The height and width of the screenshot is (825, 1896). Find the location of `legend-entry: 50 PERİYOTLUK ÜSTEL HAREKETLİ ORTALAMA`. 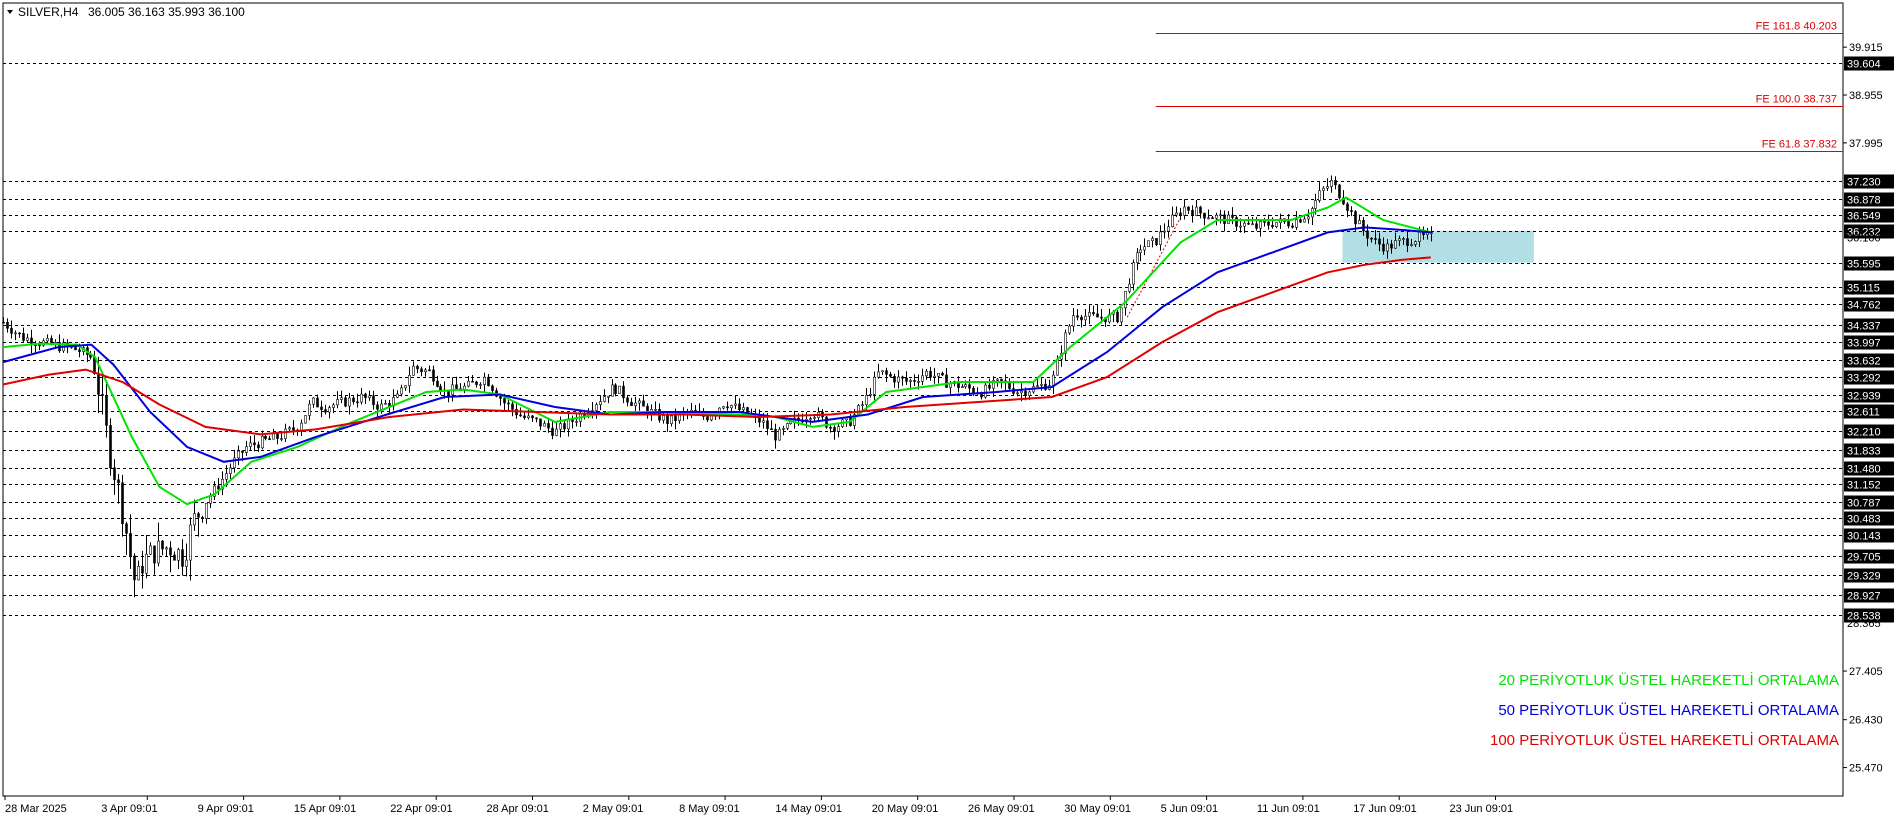

legend-entry: 50 PERİYOTLUK ÜSTEL HAREKETLİ ORTALAMA is located at coordinates (1668, 710).